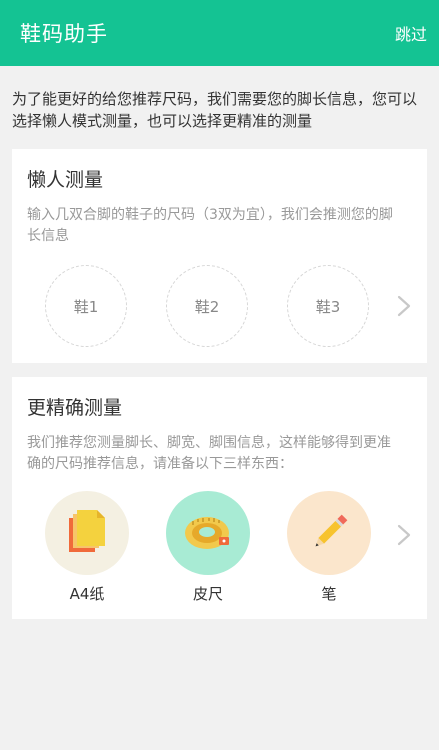  What do you see at coordinates (207, 594) in the screenshot?
I see `tool-tape-measure-label: 皮尺` at bounding box center [207, 594].